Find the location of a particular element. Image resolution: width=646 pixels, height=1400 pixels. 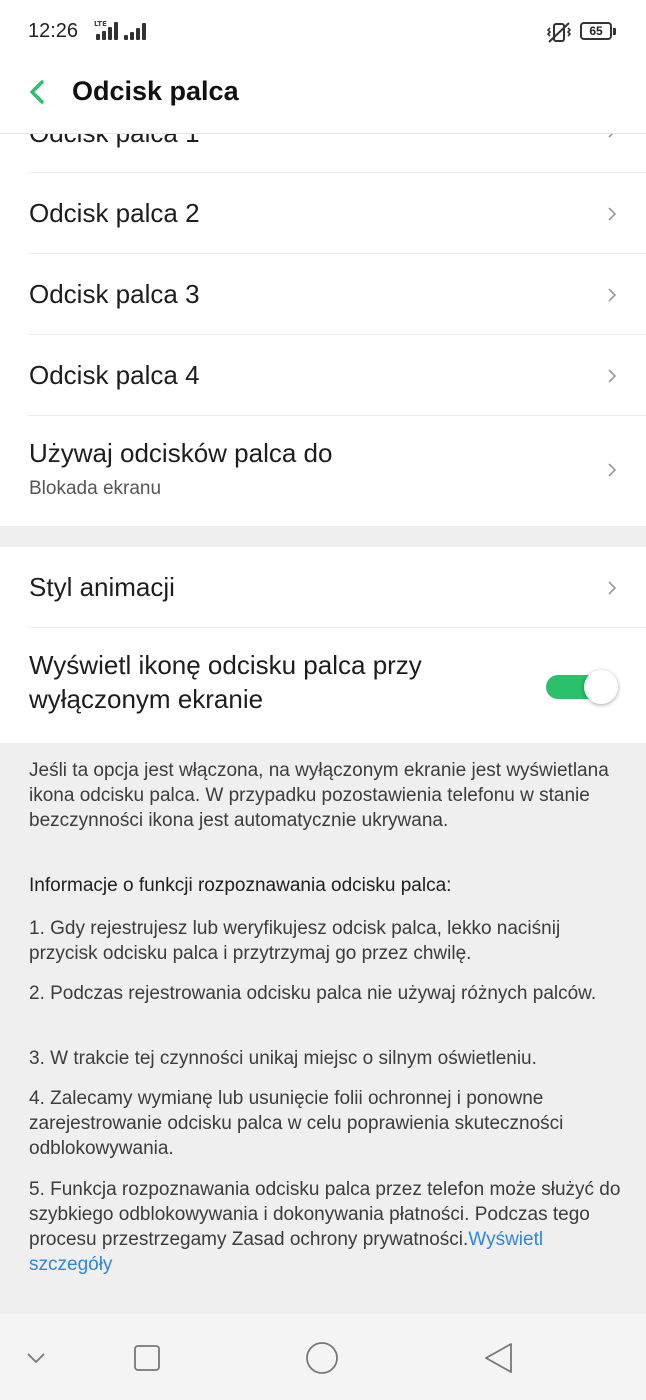

navigation-bar is located at coordinates (323, 1357).